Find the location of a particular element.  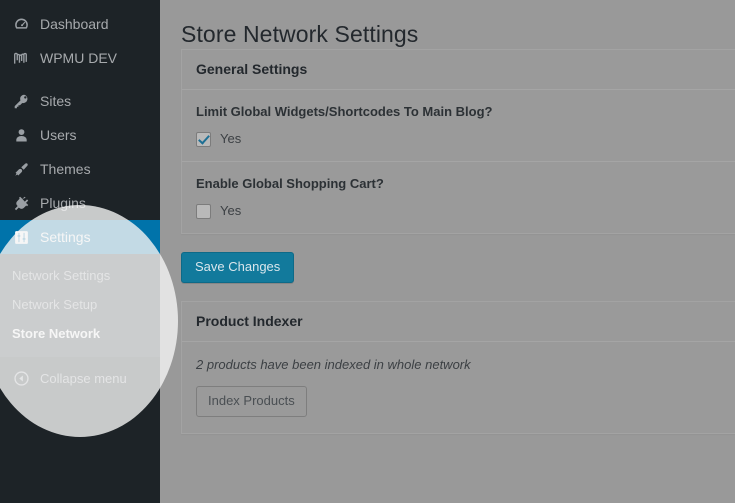

collapse-menu-label: Collapse menu is located at coordinates (83, 378).